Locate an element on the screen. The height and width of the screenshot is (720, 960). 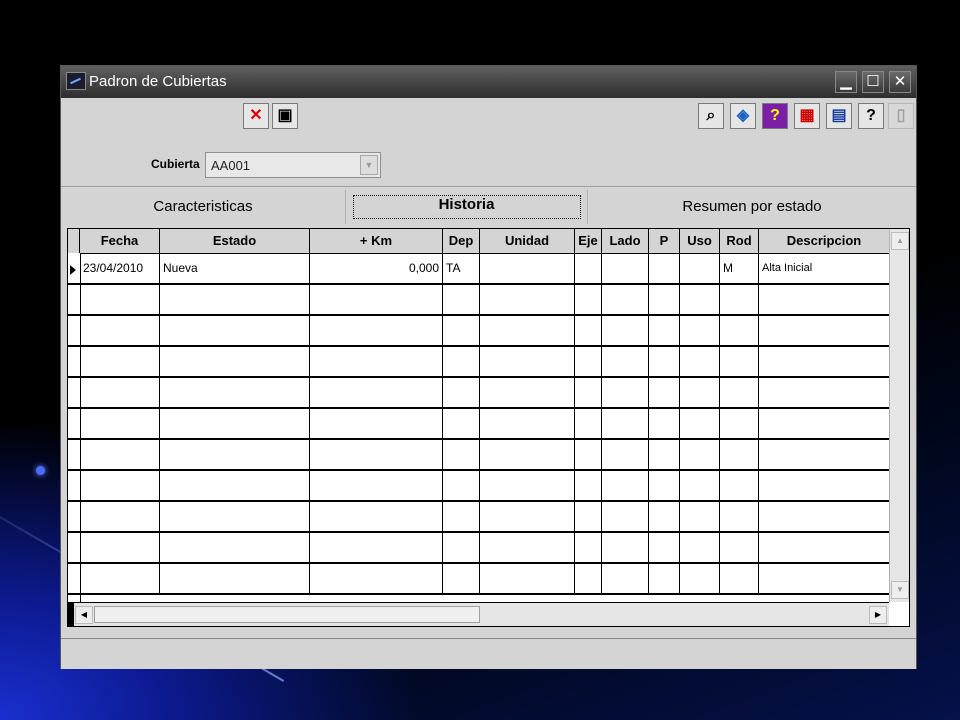
scroll-up-icon: ▲ is located at coordinates (900, 241).